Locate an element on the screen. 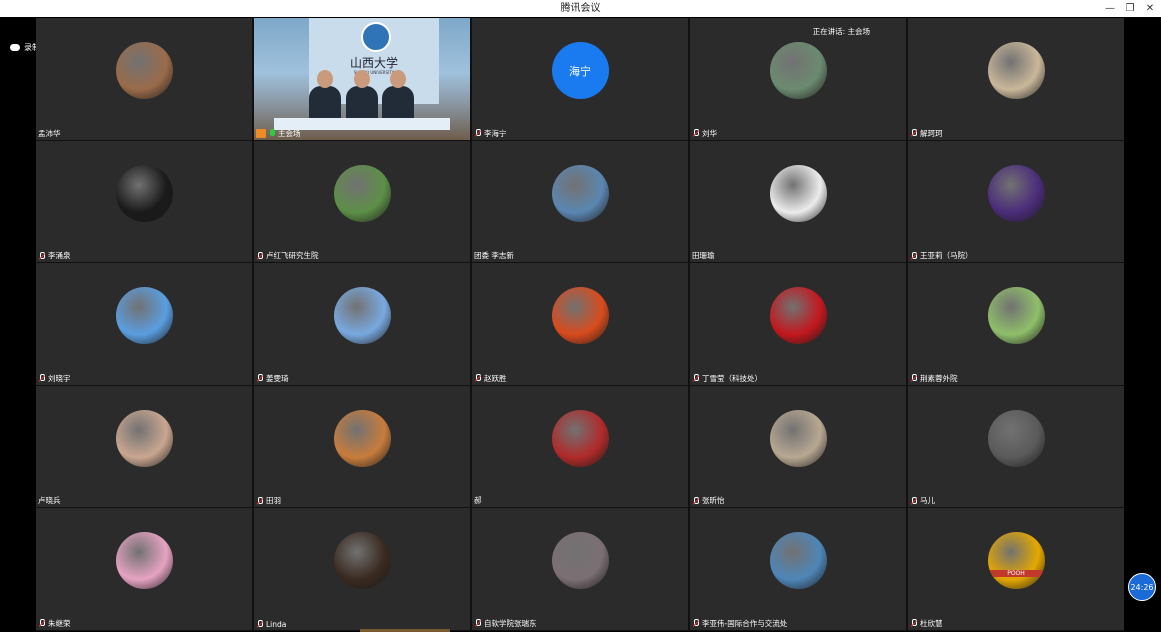 This screenshot has width=1161, height=632. participant-name-bar: 姜雯琦 is located at coordinates (272, 378).